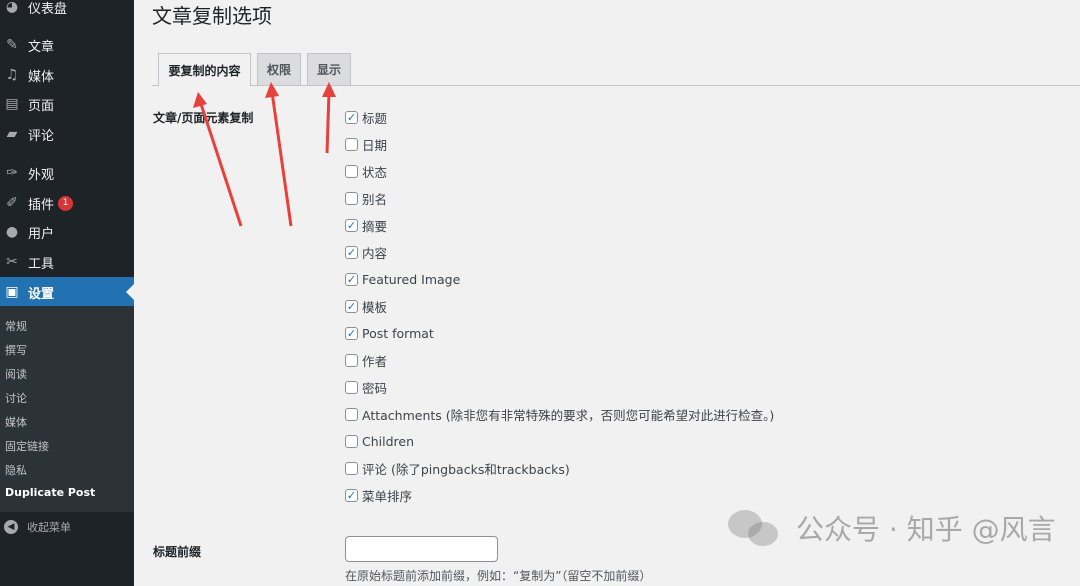 Image resolution: width=1080 pixels, height=586 pixels. Describe the element at coordinates (754, 528) in the screenshot. I see `wechat-icon` at that location.